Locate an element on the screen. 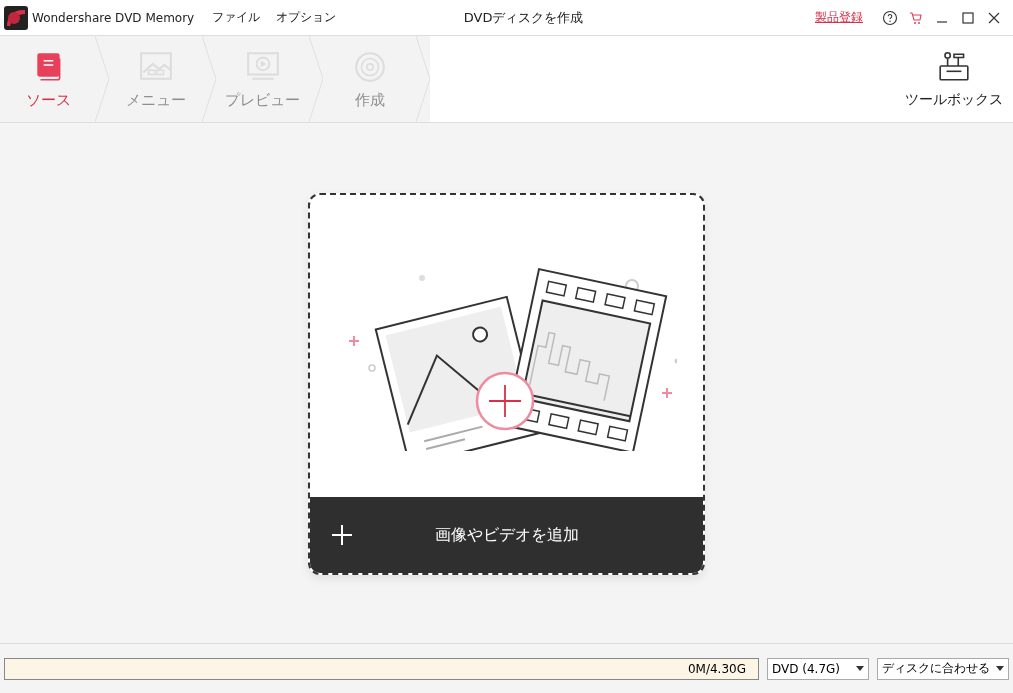 The width and height of the screenshot is (1013, 693). menu-item: オプション is located at coordinates (306, 17).